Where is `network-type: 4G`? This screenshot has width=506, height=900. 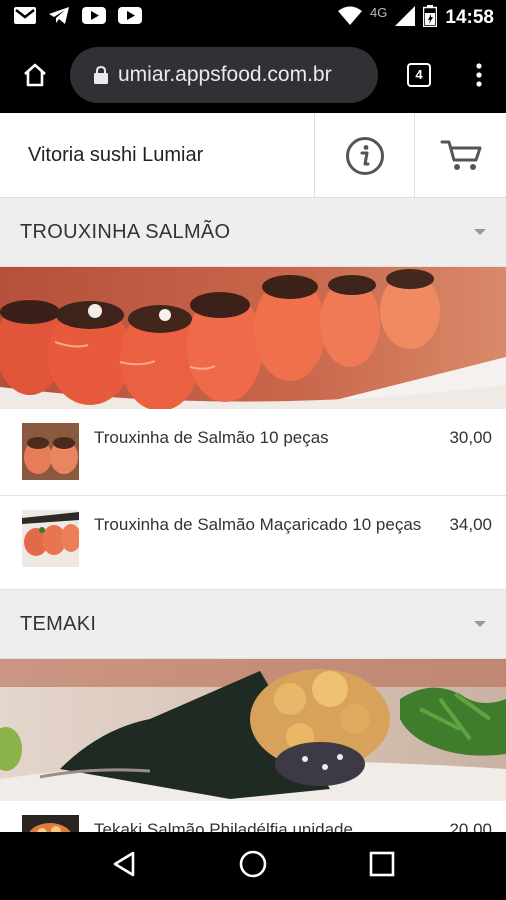 network-type: 4G is located at coordinates (379, 12).